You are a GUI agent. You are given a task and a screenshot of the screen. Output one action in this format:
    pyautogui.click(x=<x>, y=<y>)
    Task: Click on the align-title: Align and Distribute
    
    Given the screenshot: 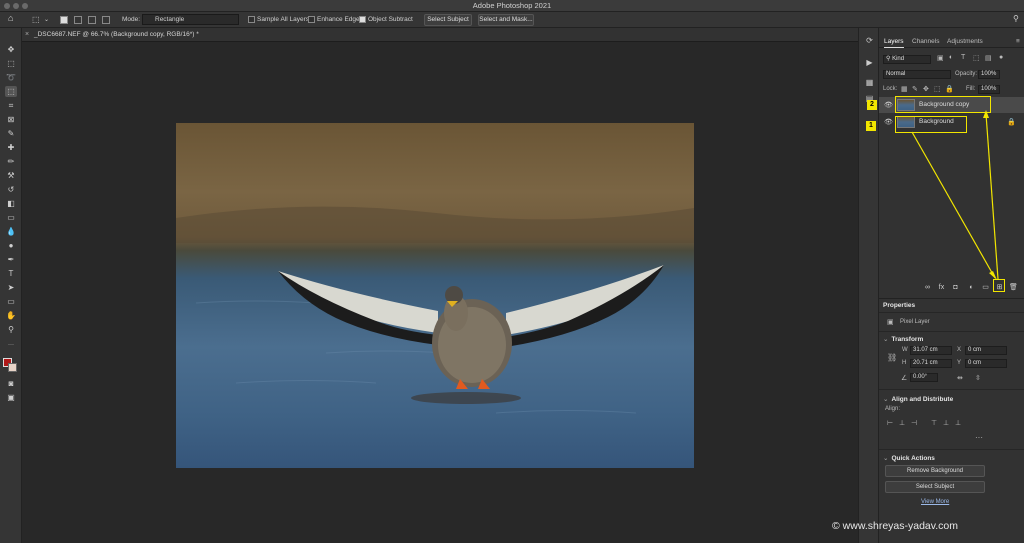 What is the action you would take?
    pyautogui.click(x=922, y=399)
    